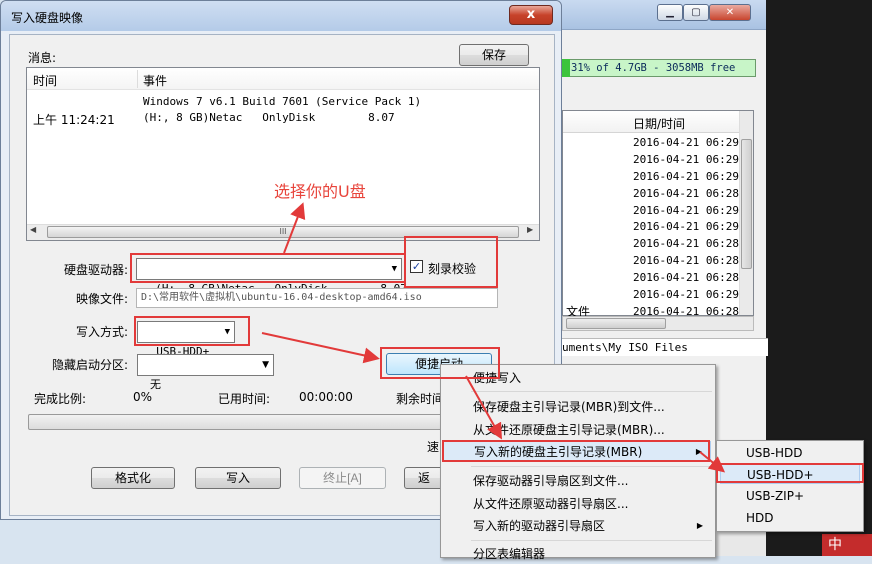  Describe the element at coordinates (294, 228) in the screenshot. I see `arrow-to-annotation` at that location.